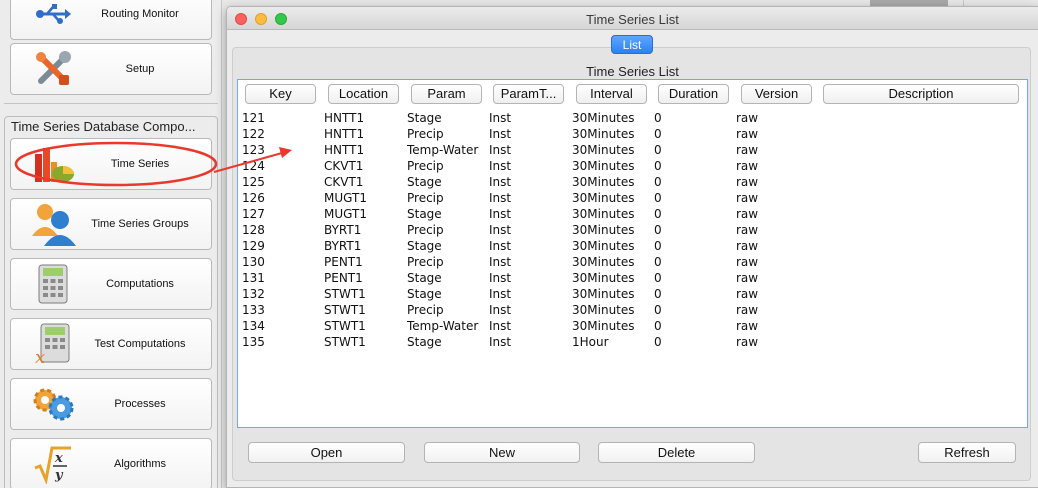 The height and width of the screenshot is (488, 1038). I want to click on cell-key: 124, so click(253, 166).